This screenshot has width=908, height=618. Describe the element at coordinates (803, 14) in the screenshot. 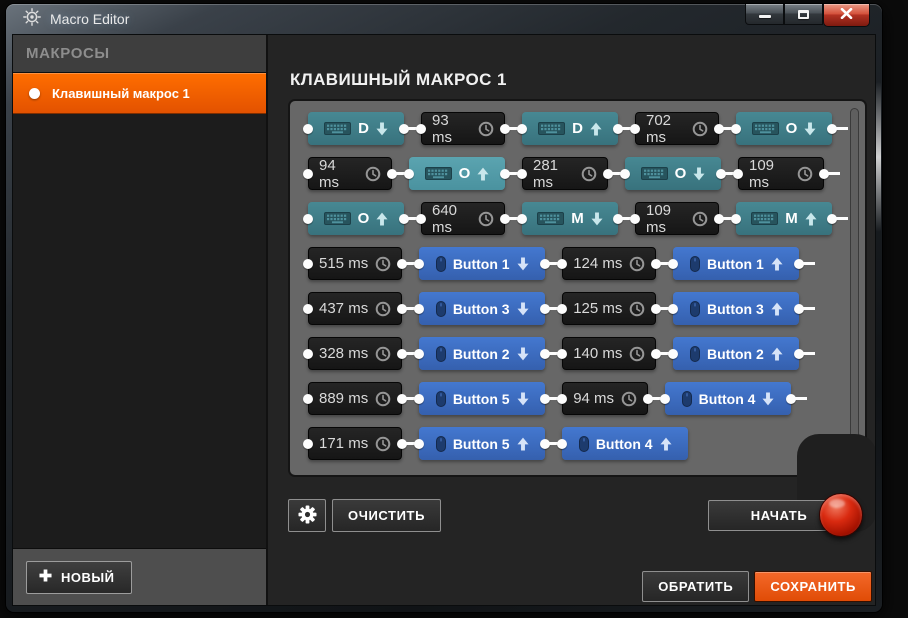

I see `maximize-button` at that location.